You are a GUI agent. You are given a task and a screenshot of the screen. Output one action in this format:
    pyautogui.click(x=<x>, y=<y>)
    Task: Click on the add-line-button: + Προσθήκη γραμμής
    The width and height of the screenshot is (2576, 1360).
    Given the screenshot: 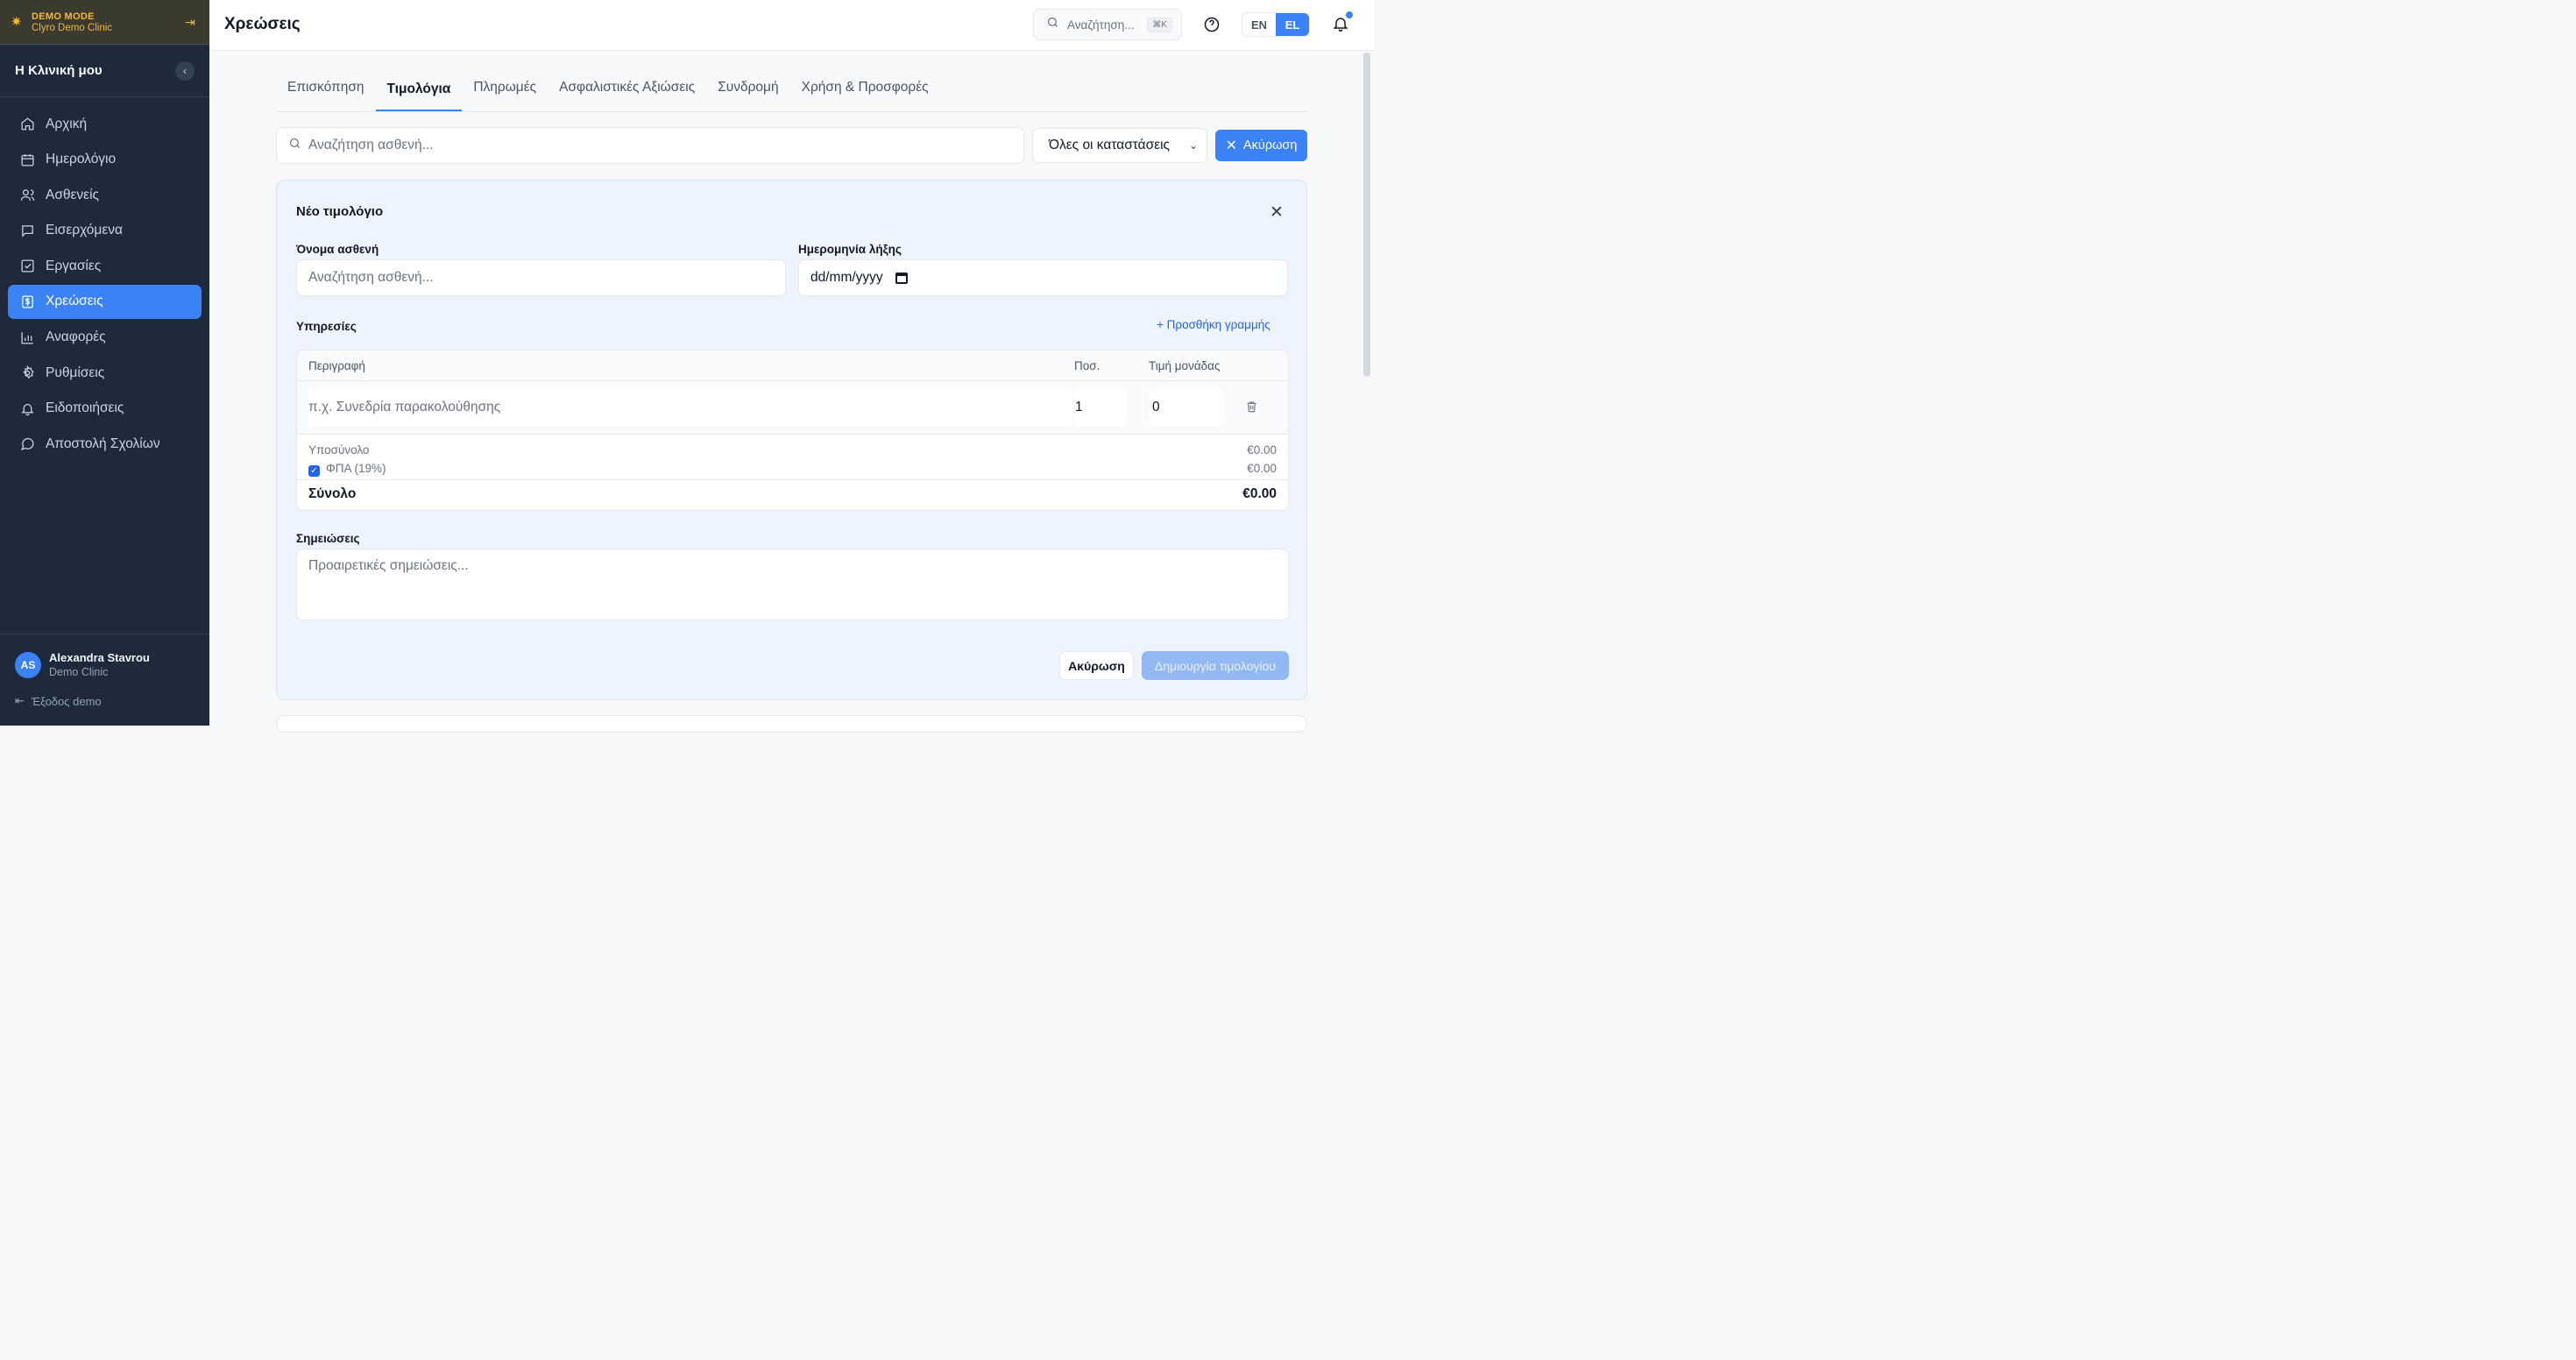 What is the action you would take?
    pyautogui.click(x=1213, y=324)
    